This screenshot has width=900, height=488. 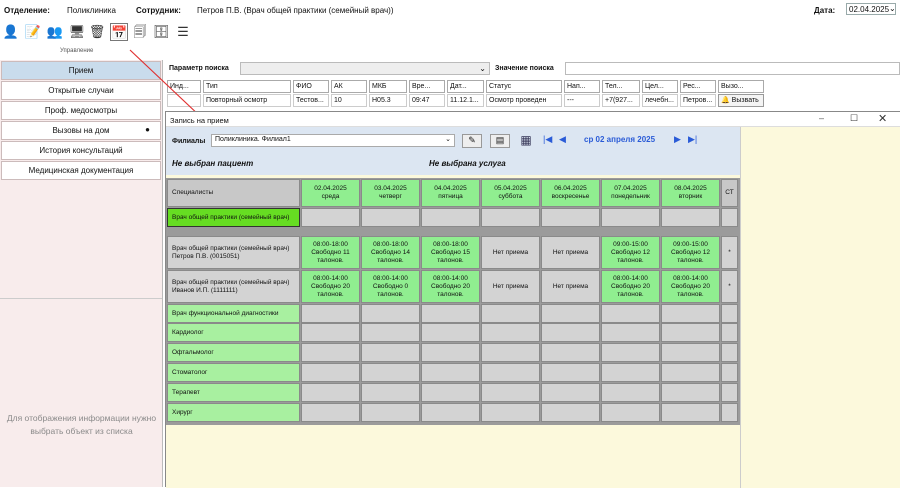 I want to click on specialty-group: Терапевт, so click(x=233, y=392).